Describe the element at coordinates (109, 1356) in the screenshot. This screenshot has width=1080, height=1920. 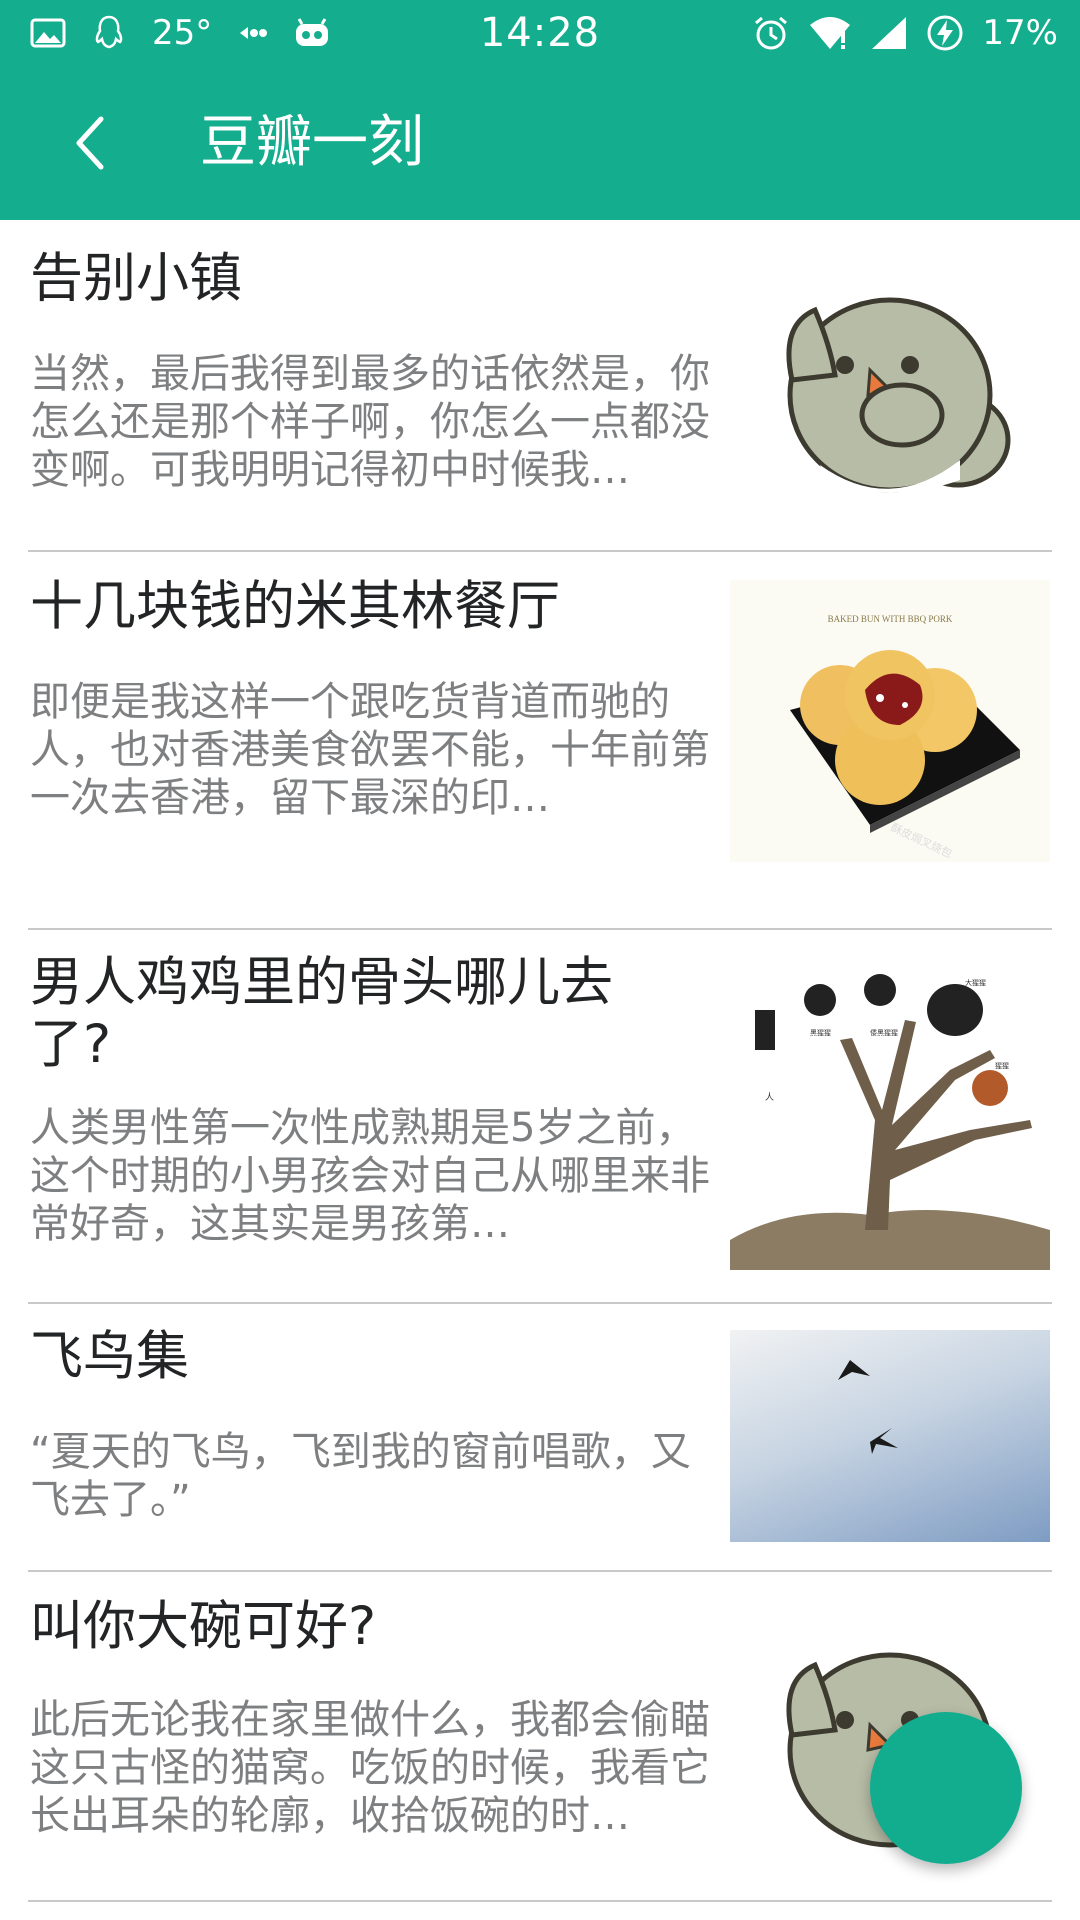
I see `article-title: 飞鸟集` at that location.